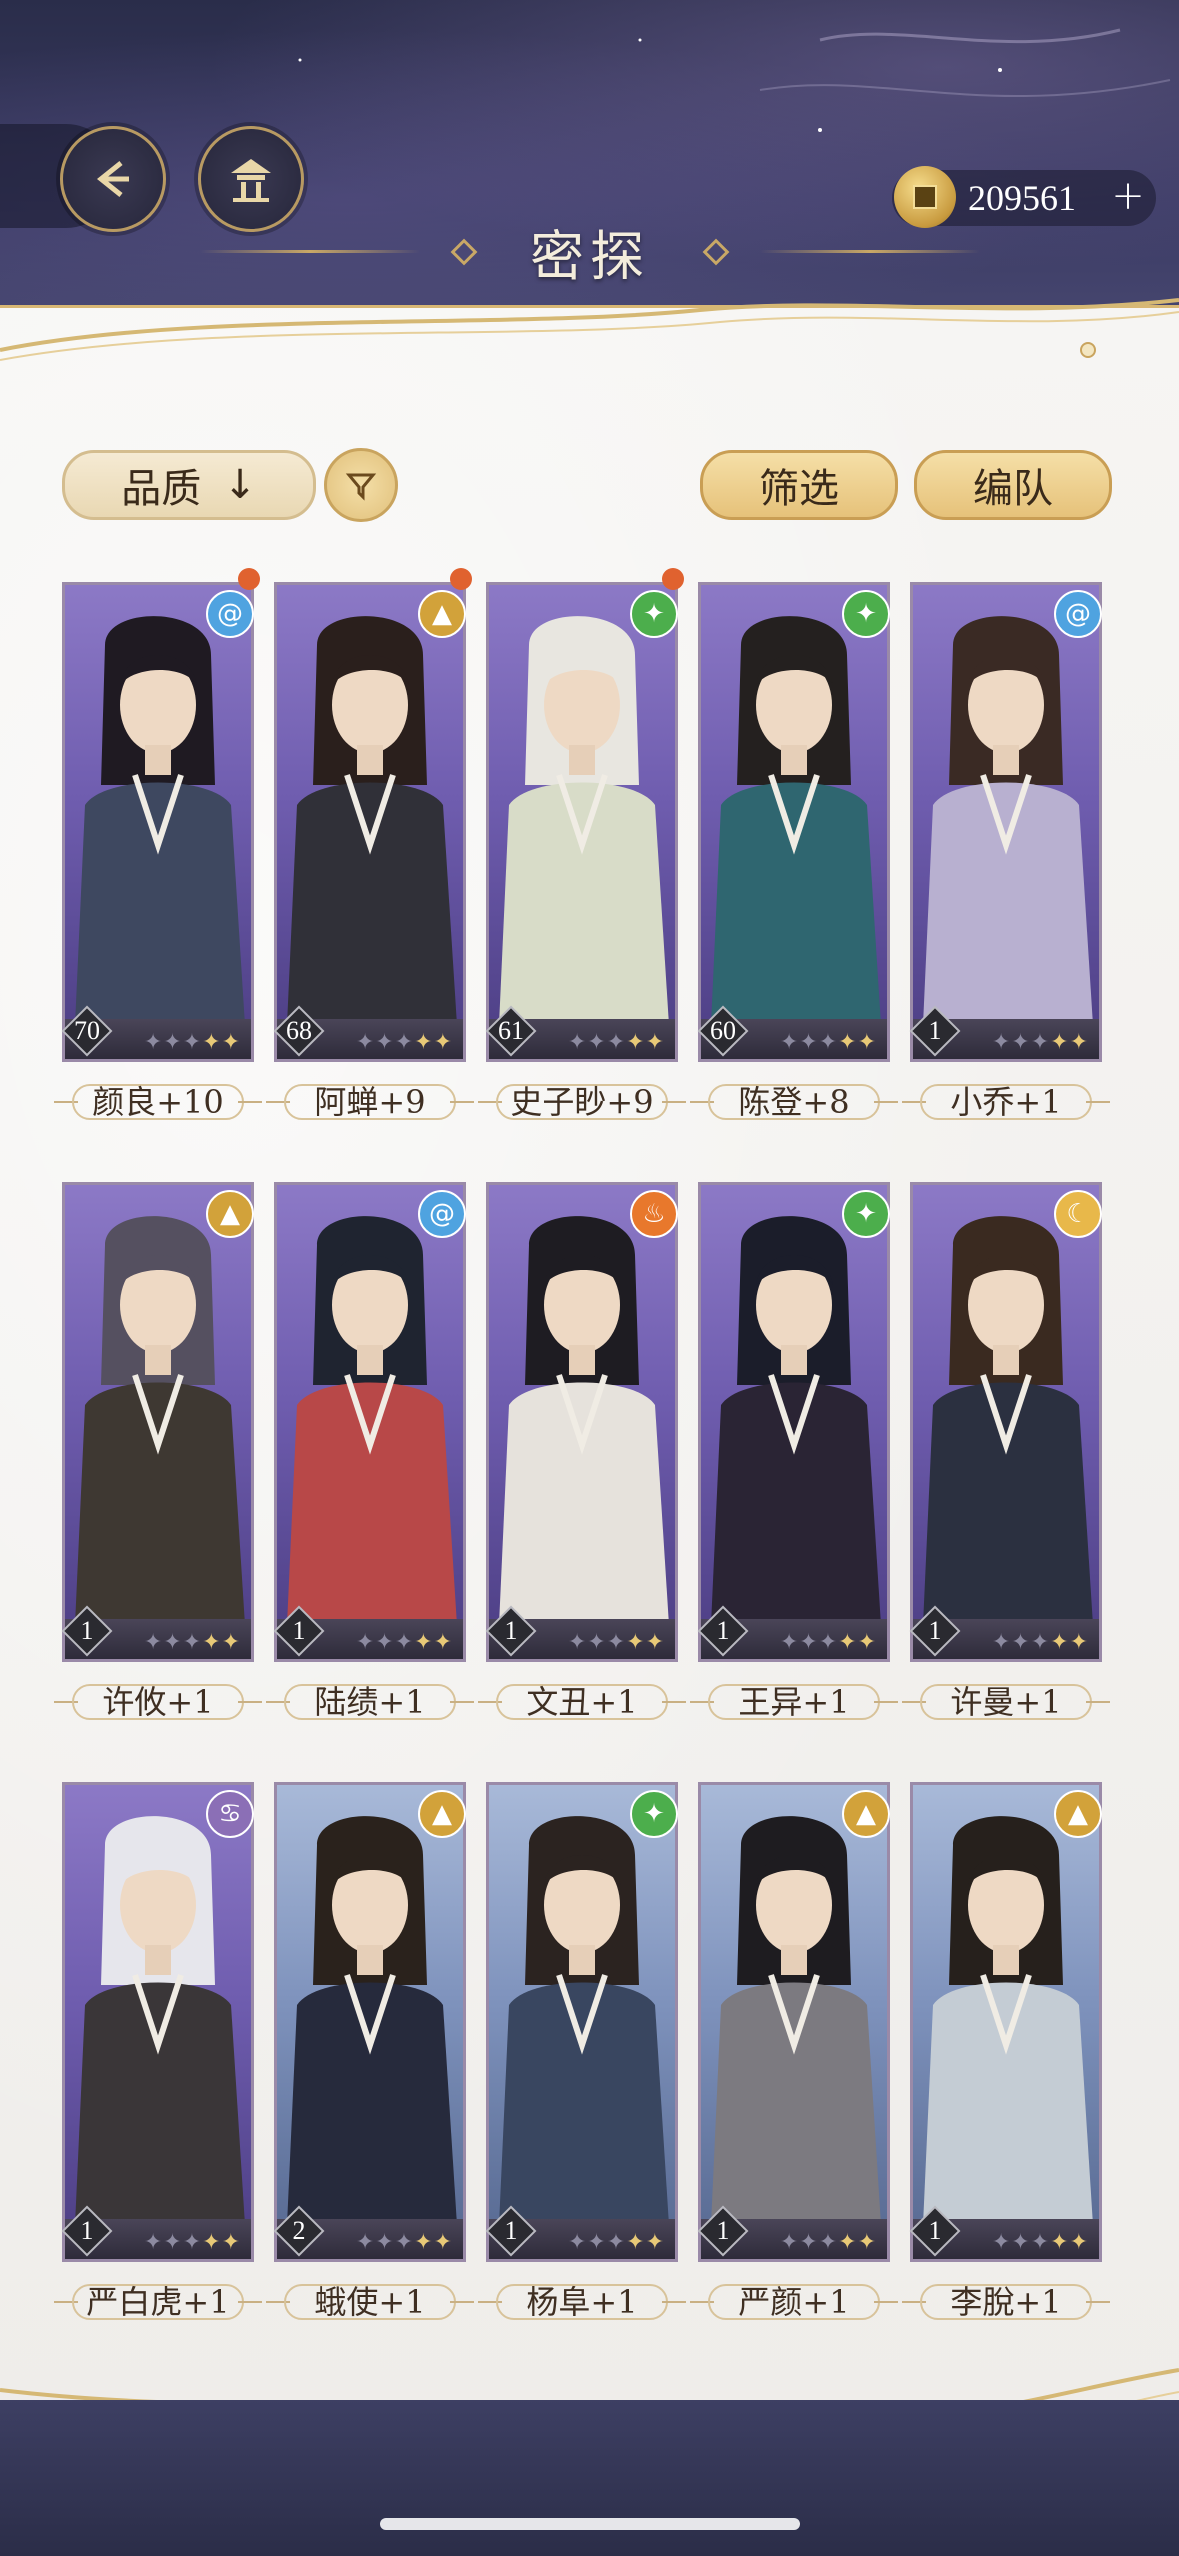 Image resolution: width=1179 pixels, height=2556 pixels. What do you see at coordinates (240, 485) in the screenshot?
I see `sort-down-arrow-icon: ↓` at bounding box center [240, 485].